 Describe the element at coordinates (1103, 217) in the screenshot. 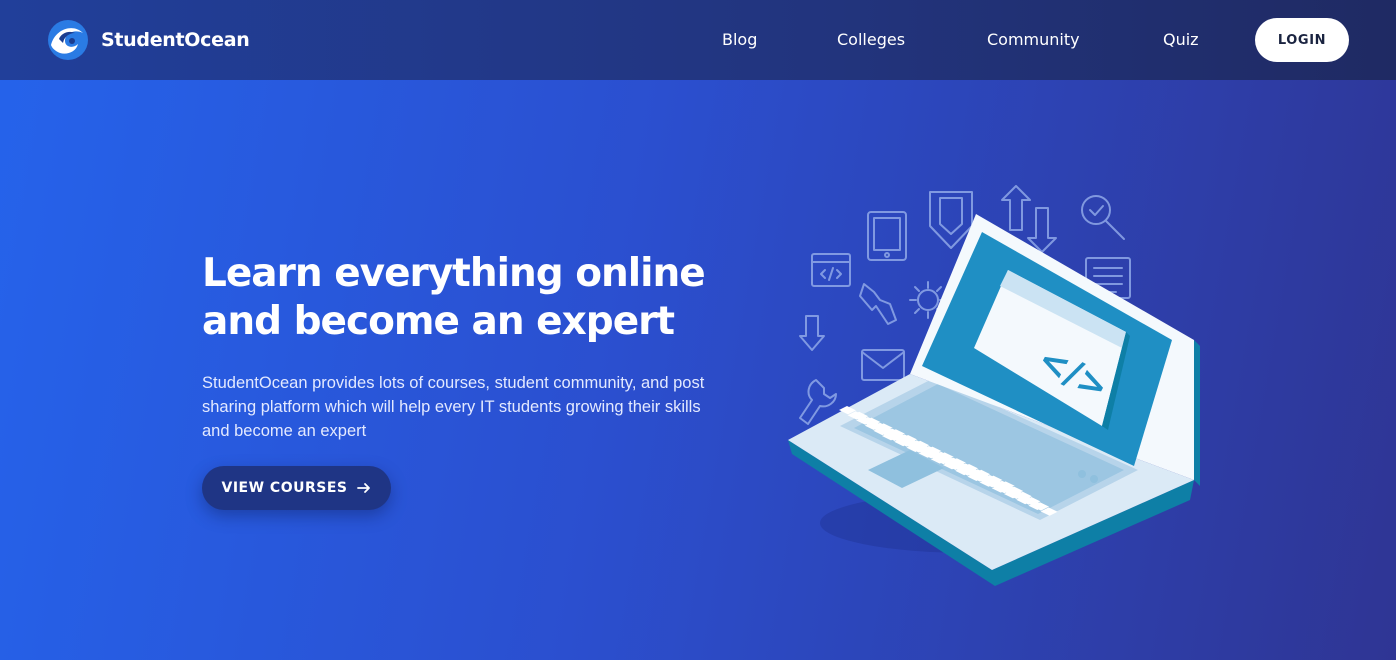

I see `magnifier-check-icon` at that location.